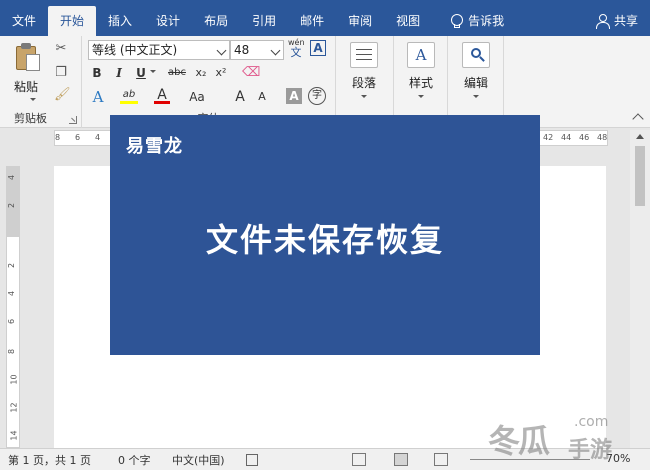  I want to click on character-border-button: A, so click(318, 48).